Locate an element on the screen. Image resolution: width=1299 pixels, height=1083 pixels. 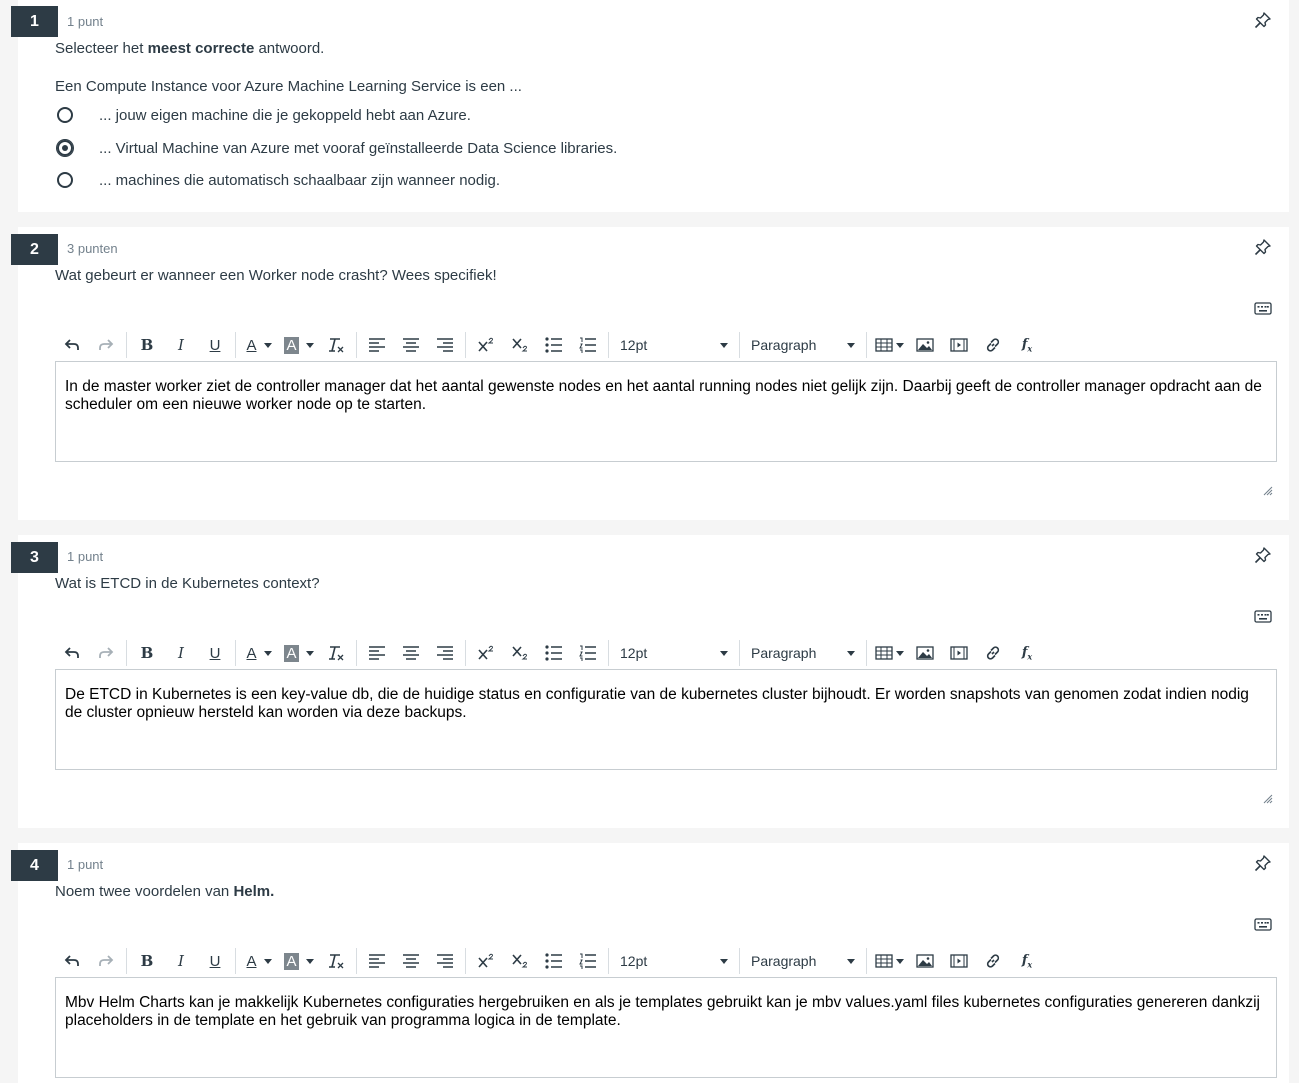
question-points: 1 punt is located at coordinates (85, 864).